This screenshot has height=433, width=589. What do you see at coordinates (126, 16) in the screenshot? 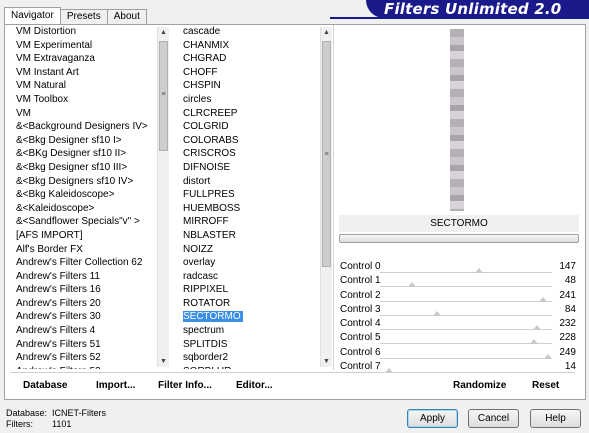
I see `tab-about: About` at bounding box center [126, 16].